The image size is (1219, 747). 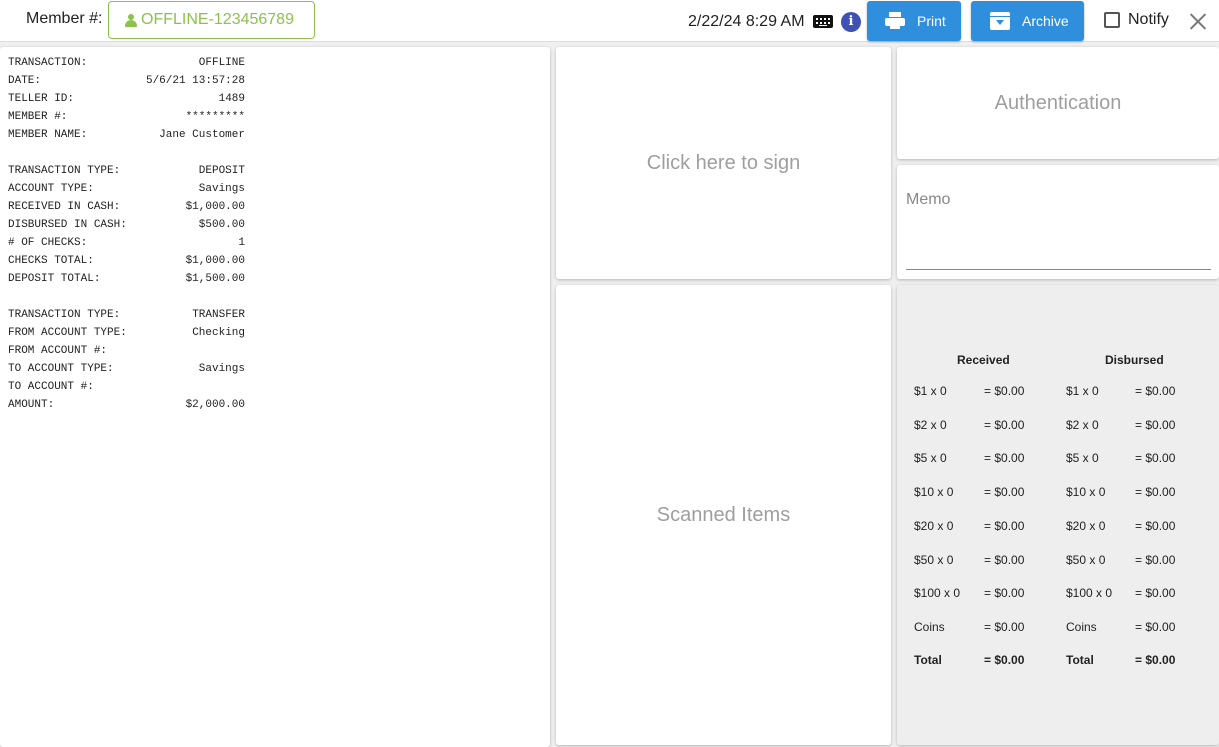 What do you see at coordinates (126, 407) in the screenshot?
I see `receipt-line: AMOUNT: $2,000.00` at bounding box center [126, 407].